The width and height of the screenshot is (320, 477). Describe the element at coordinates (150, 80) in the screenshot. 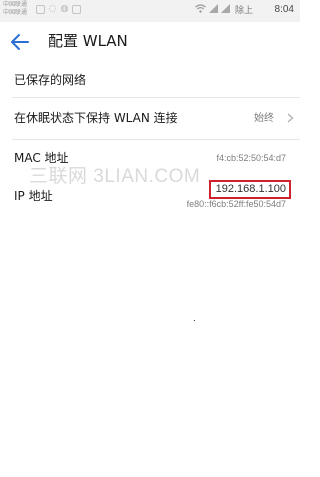

I see `saved-networks-row: 已保存的网络` at that location.